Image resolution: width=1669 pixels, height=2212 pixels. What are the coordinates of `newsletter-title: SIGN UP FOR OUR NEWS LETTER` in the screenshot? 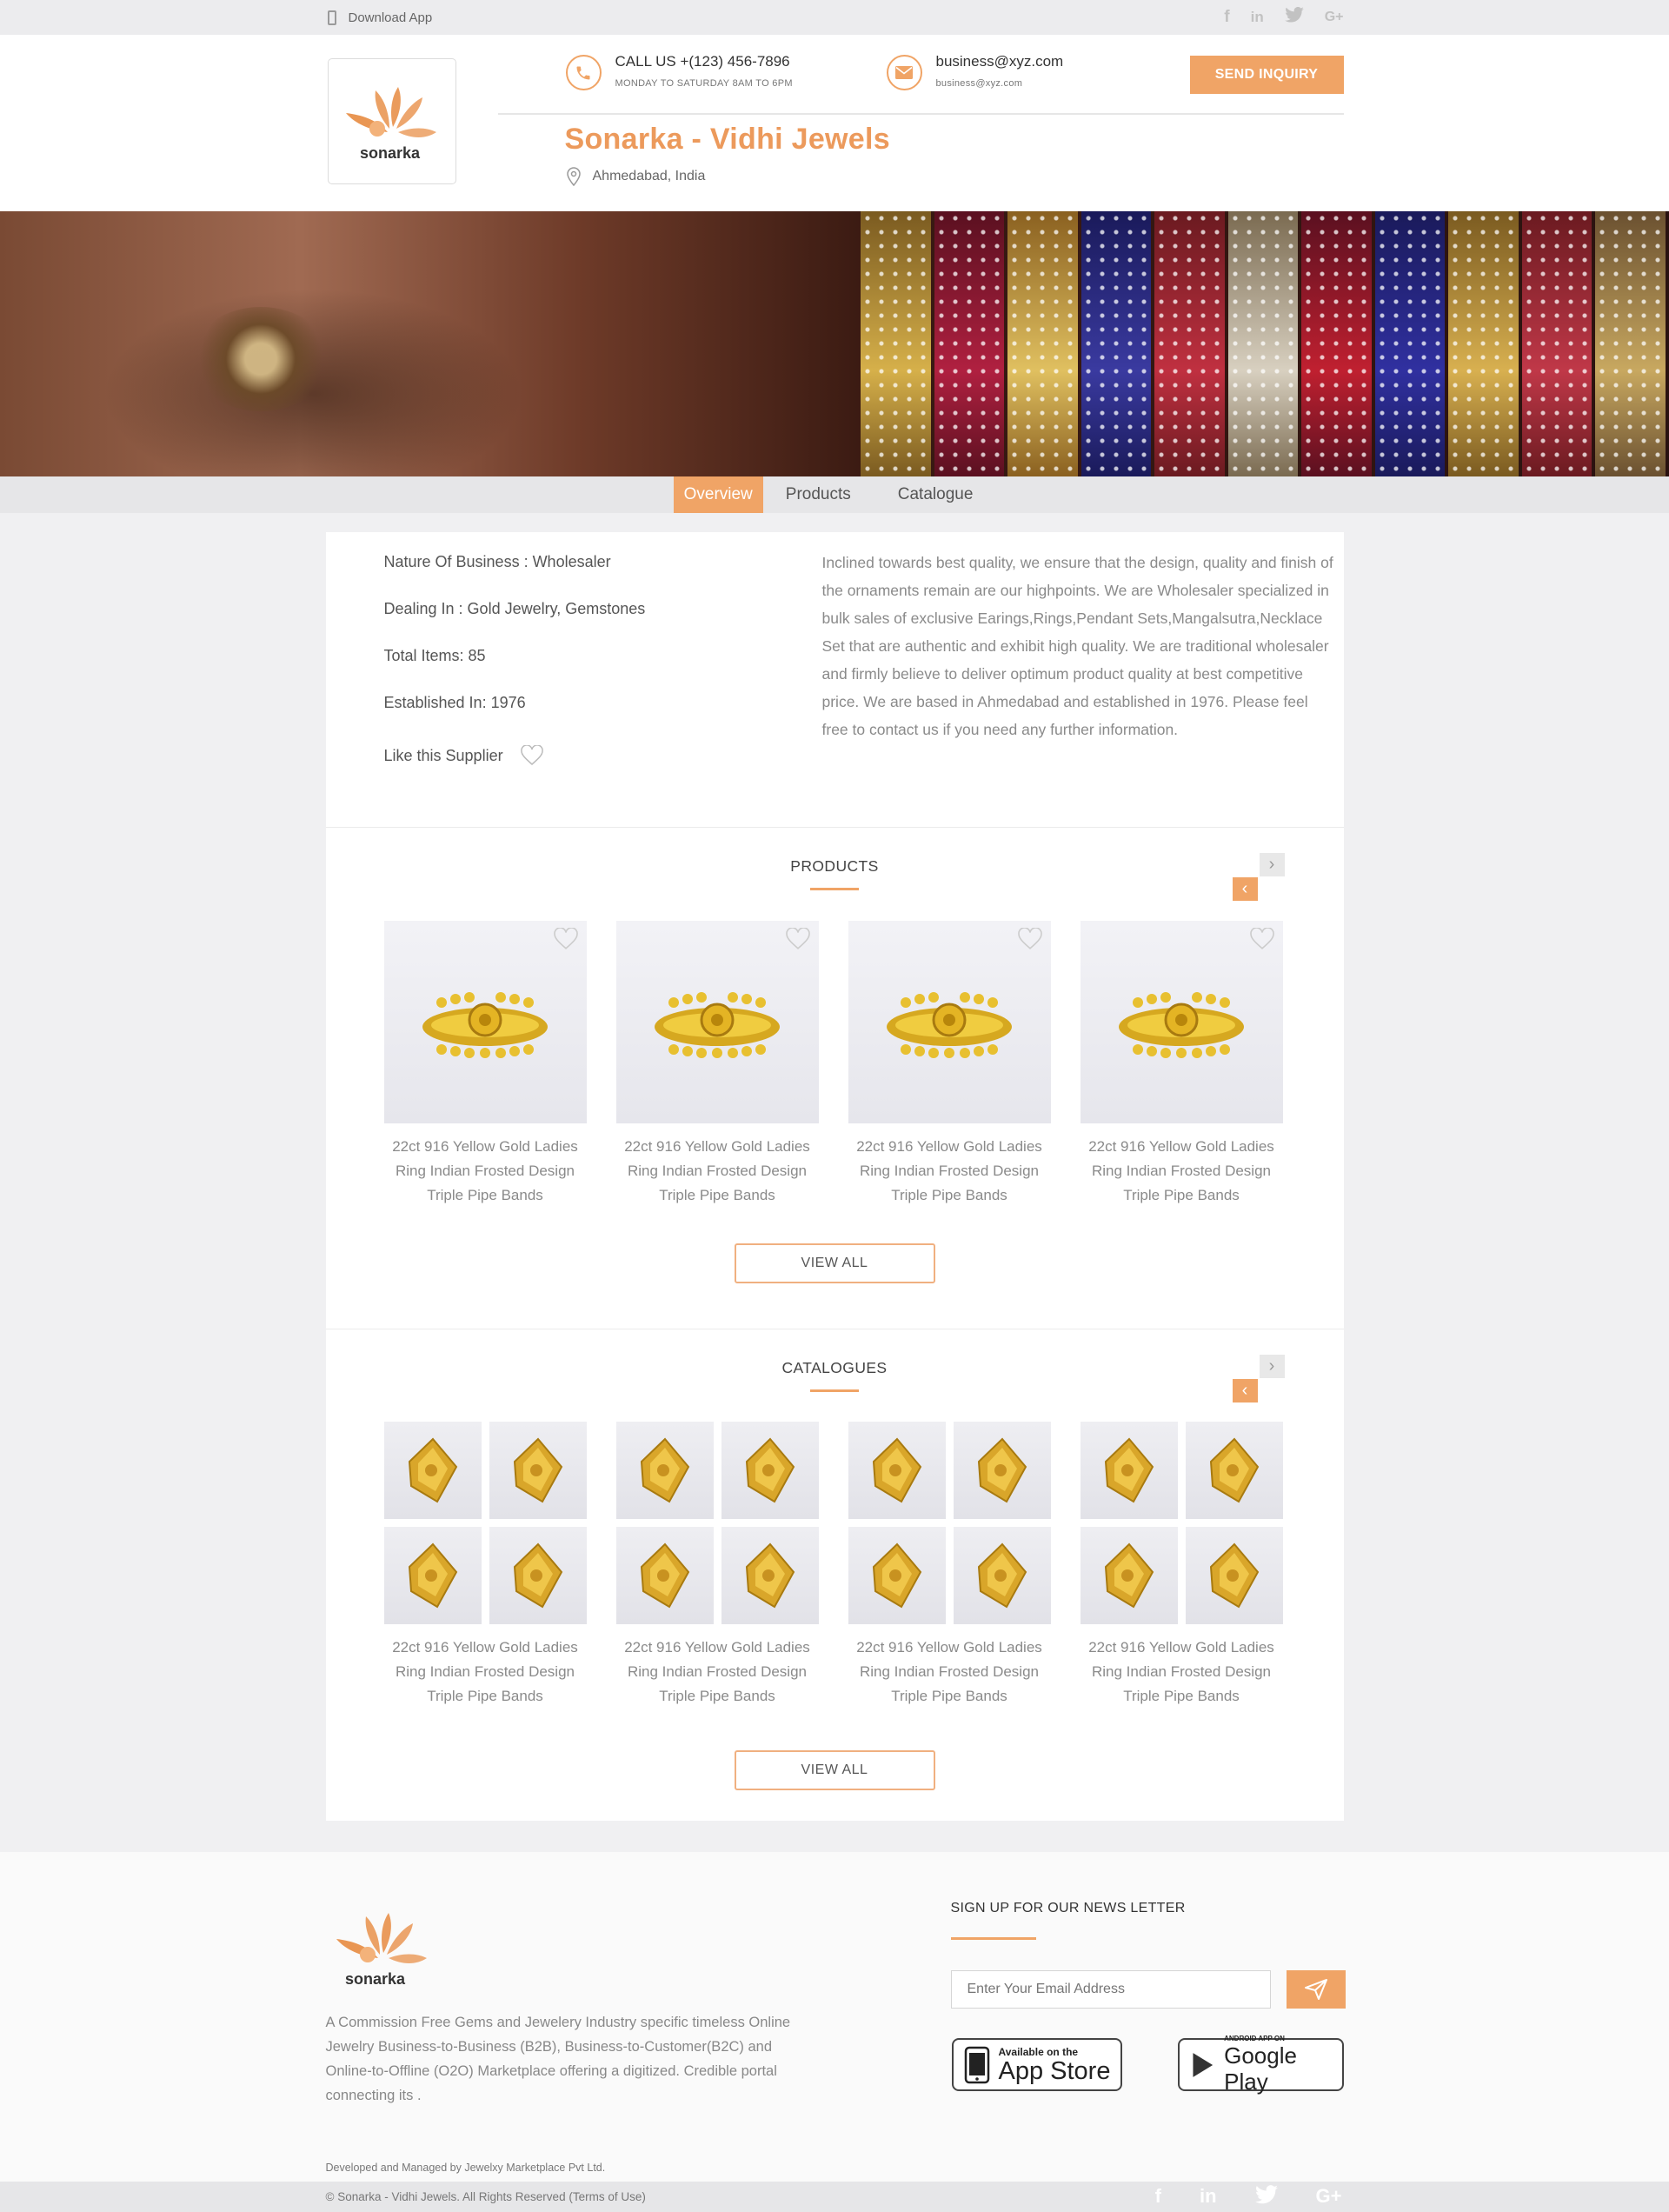 It's located at (1068, 1908).